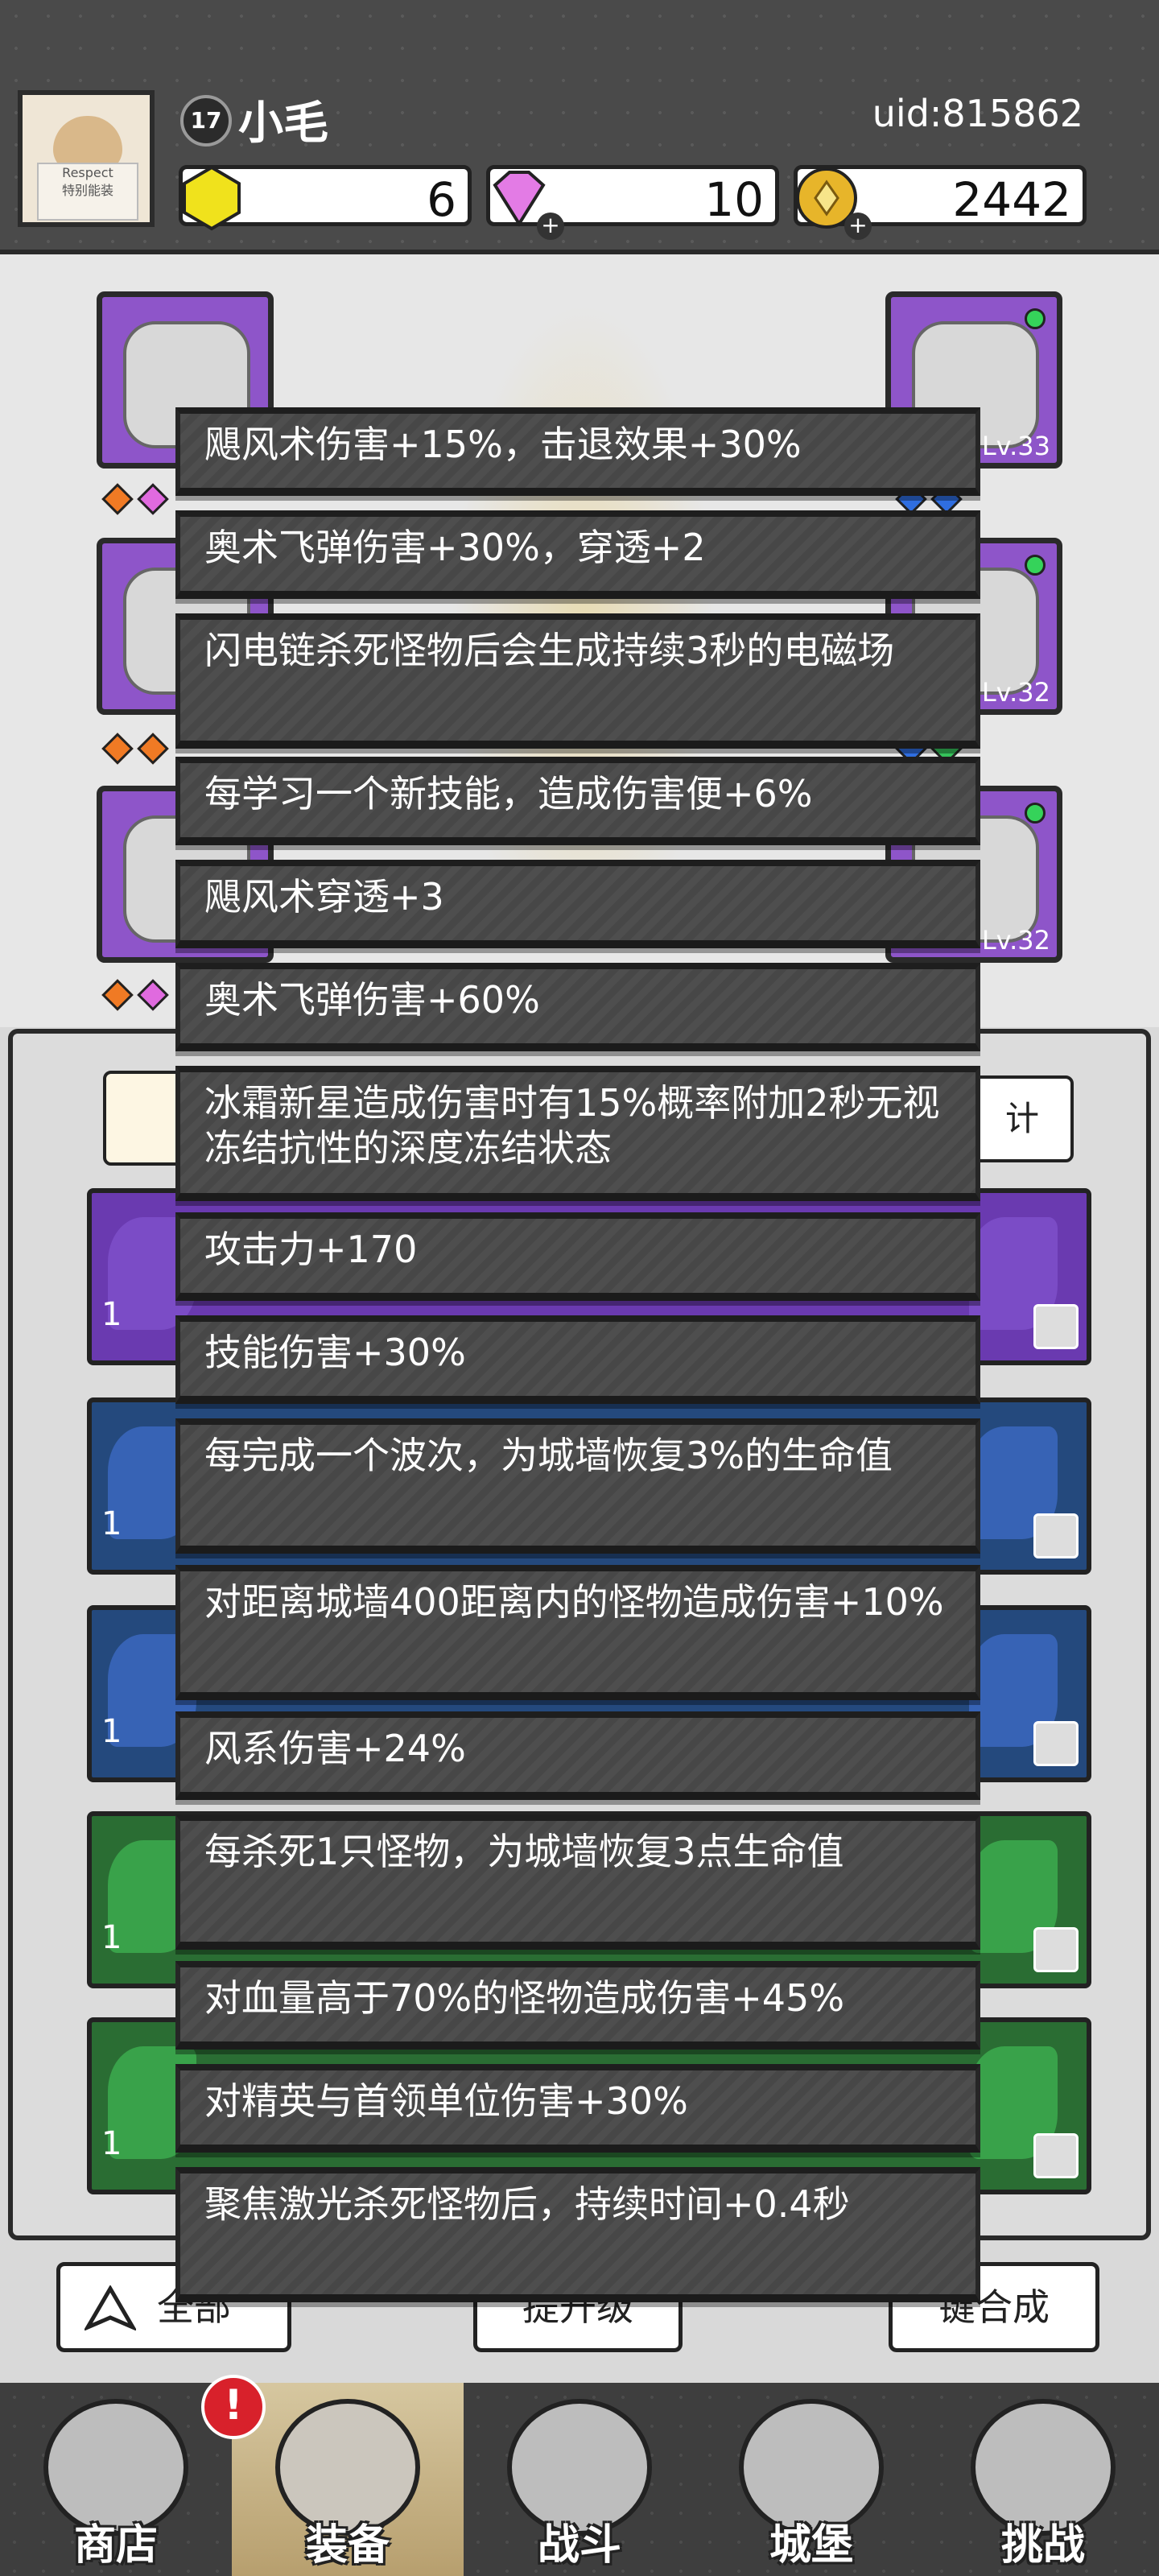  What do you see at coordinates (206, 121) in the screenshot?
I see `level-badge: 17` at bounding box center [206, 121].